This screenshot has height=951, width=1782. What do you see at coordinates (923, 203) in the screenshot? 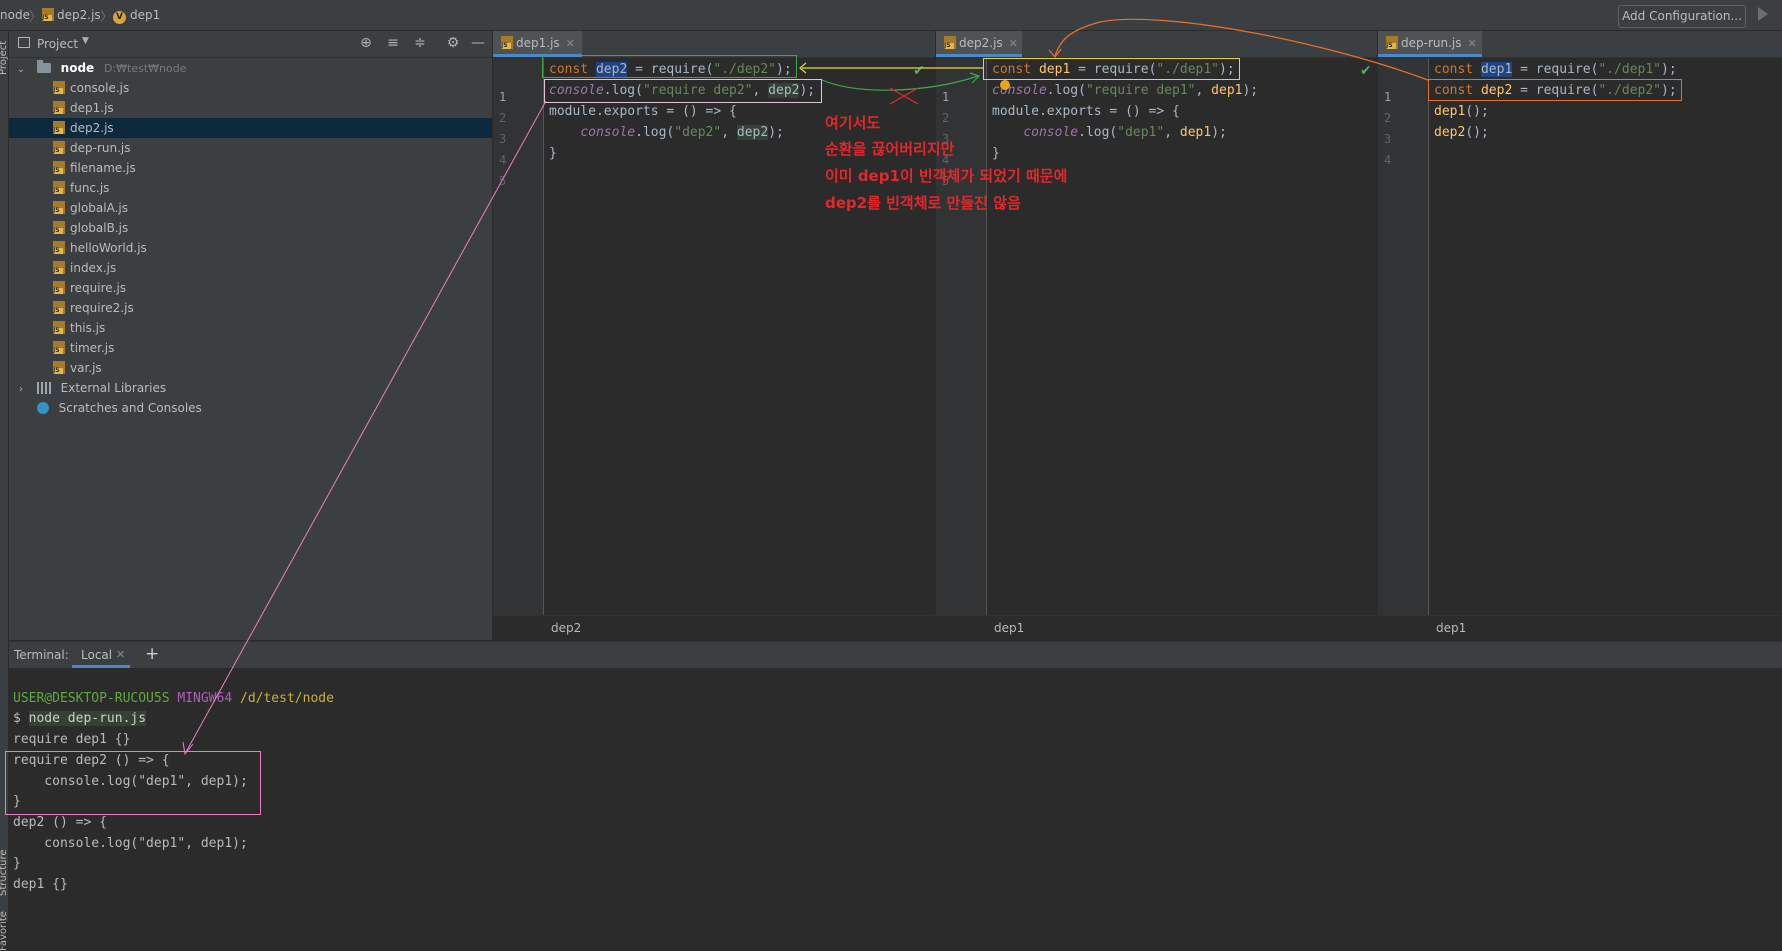
I see `annotation-text-line-4: dep2를 빈객체로 만들진 않음` at bounding box center [923, 203].